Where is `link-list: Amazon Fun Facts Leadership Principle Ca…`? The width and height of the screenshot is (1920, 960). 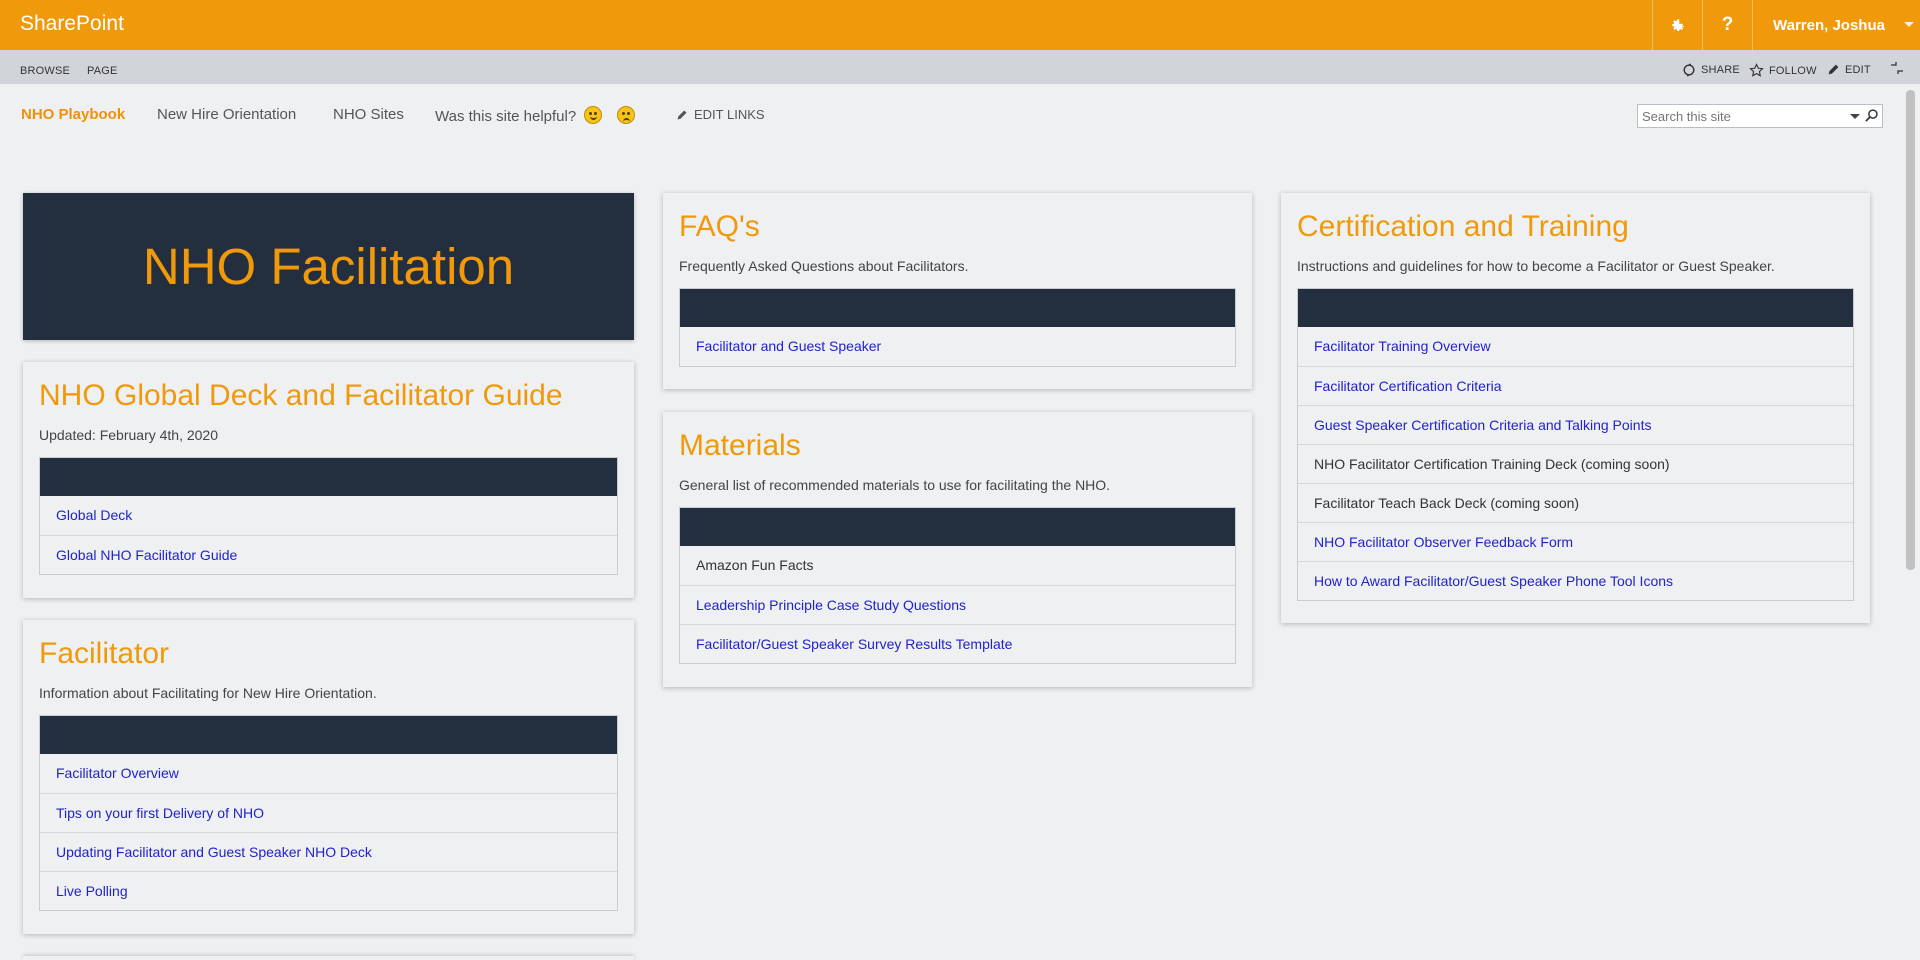 link-list: Amazon Fun Facts Leadership Principle Ca… is located at coordinates (957, 585).